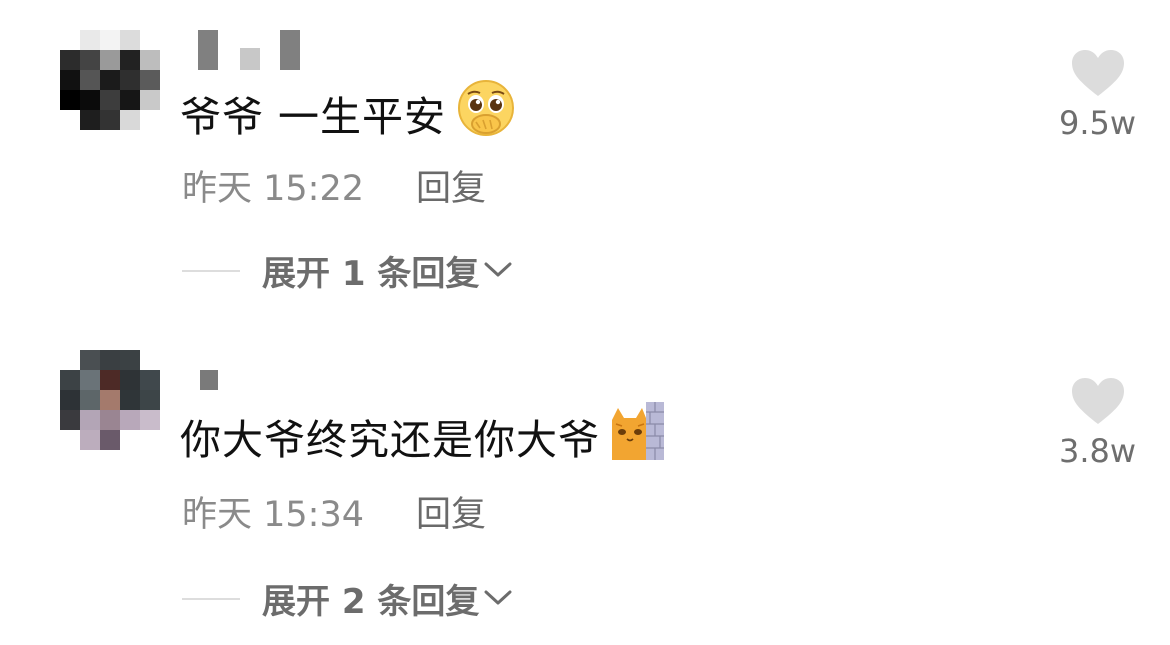 This screenshot has width=1170, height=645. Describe the element at coordinates (273, 189) in the screenshot. I see `comment-timestamp: 昨天 15:22` at that location.